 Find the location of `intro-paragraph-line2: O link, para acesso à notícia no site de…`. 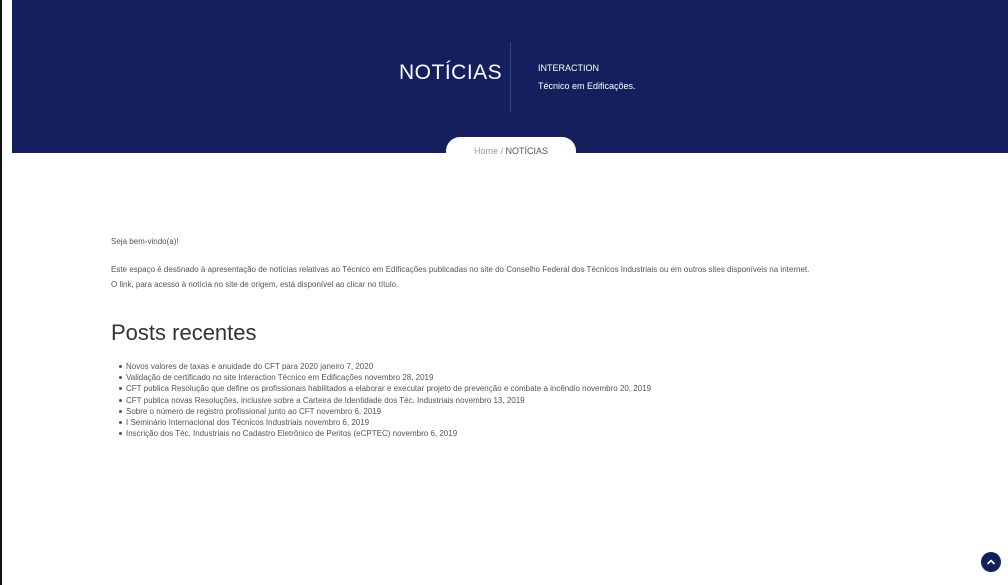

intro-paragraph-line2: O link, para acesso à notícia no site de… is located at coordinates (255, 284).